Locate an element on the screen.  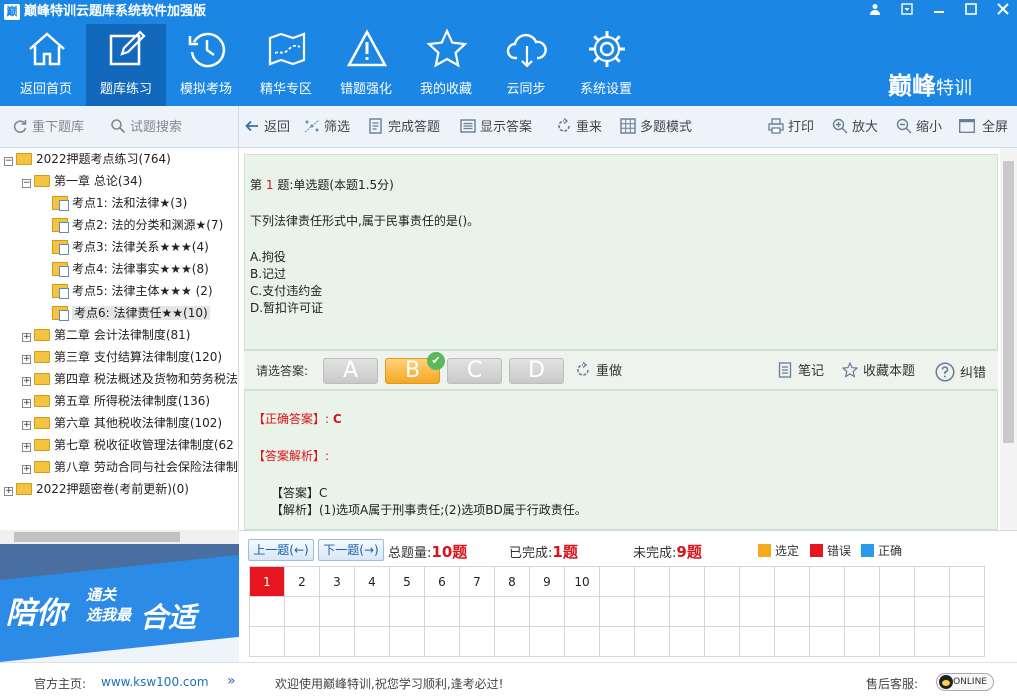
close-icon is located at coordinates (1003, 12).